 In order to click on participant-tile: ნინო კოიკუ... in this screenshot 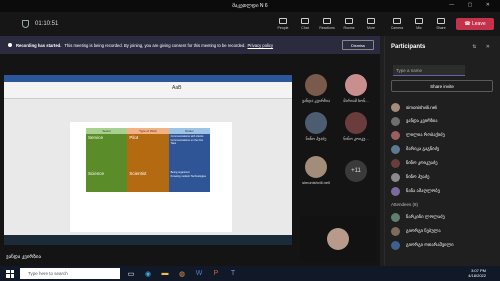, I will do `click(356, 126)`.